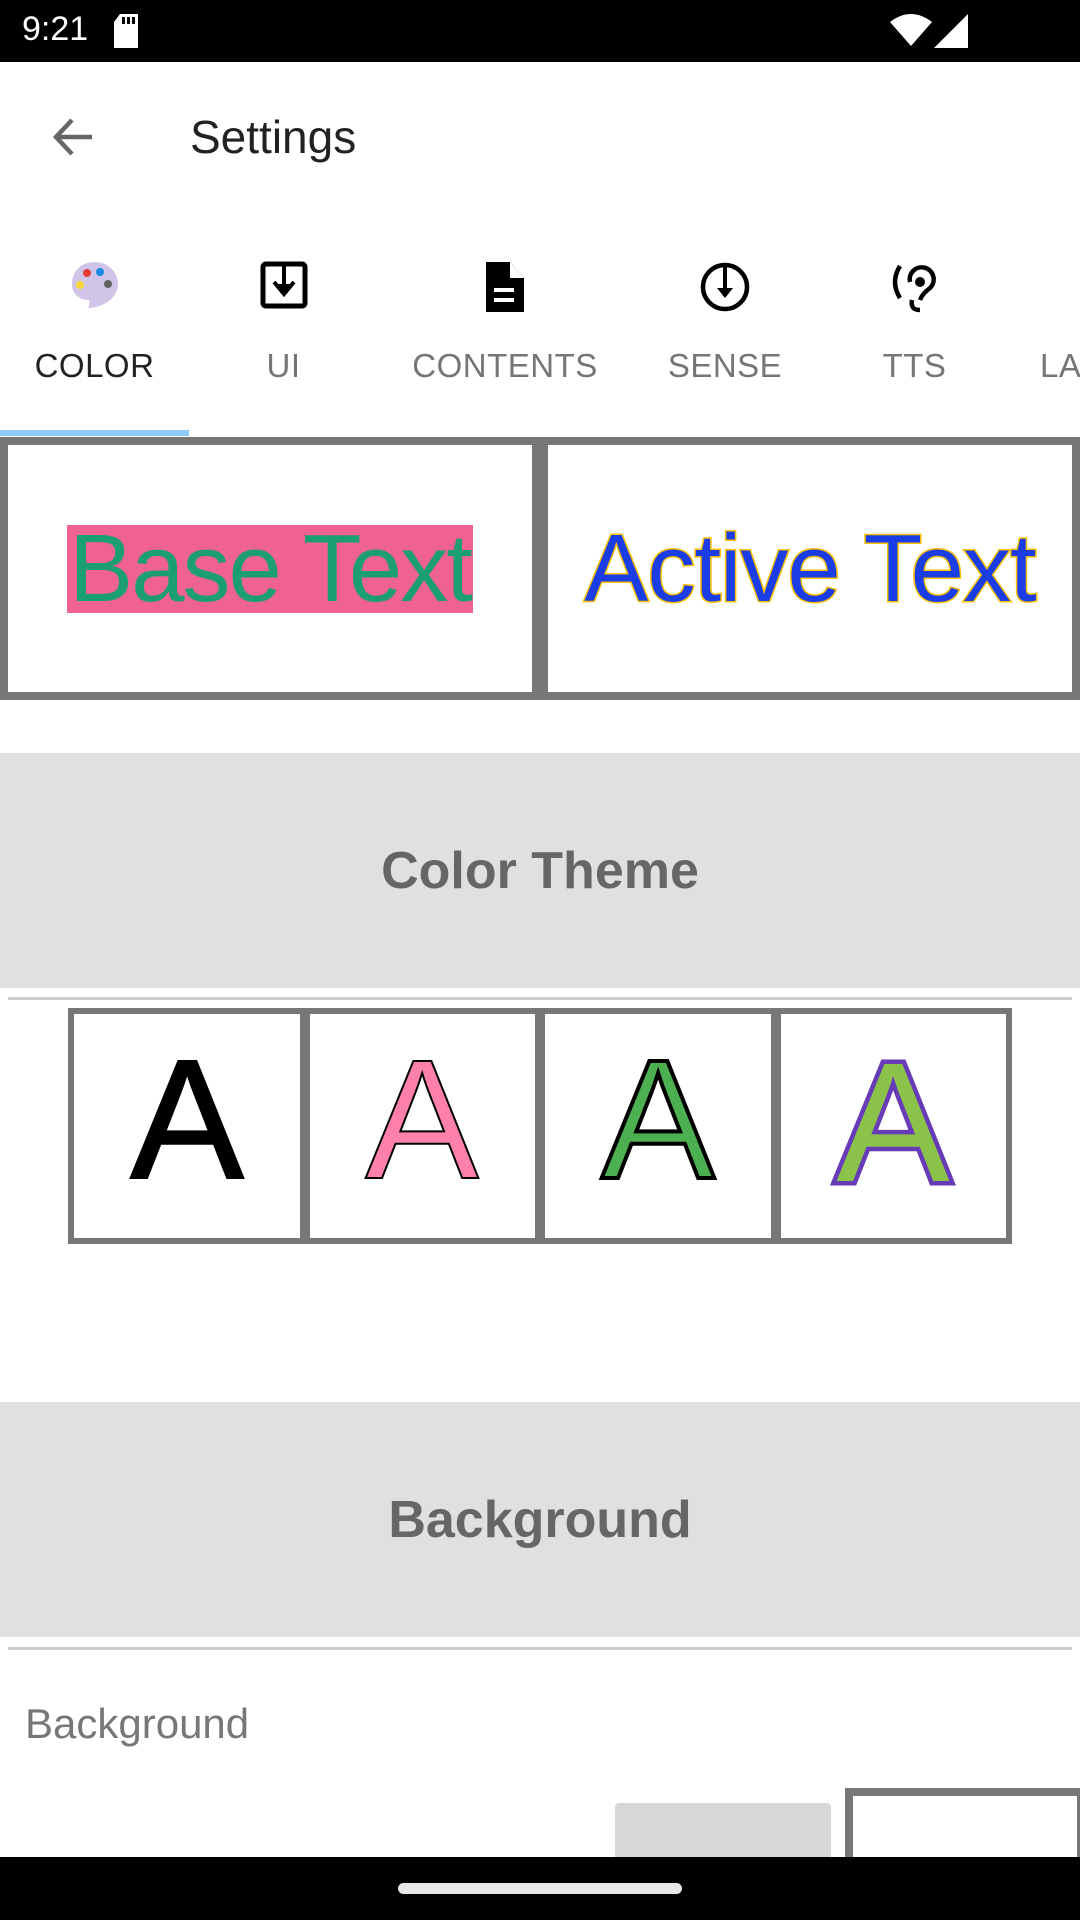 The width and height of the screenshot is (1080, 1920). What do you see at coordinates (283, 365) in the screenshot?
I see `tab-label: UI` at bounding box center [283, 365].